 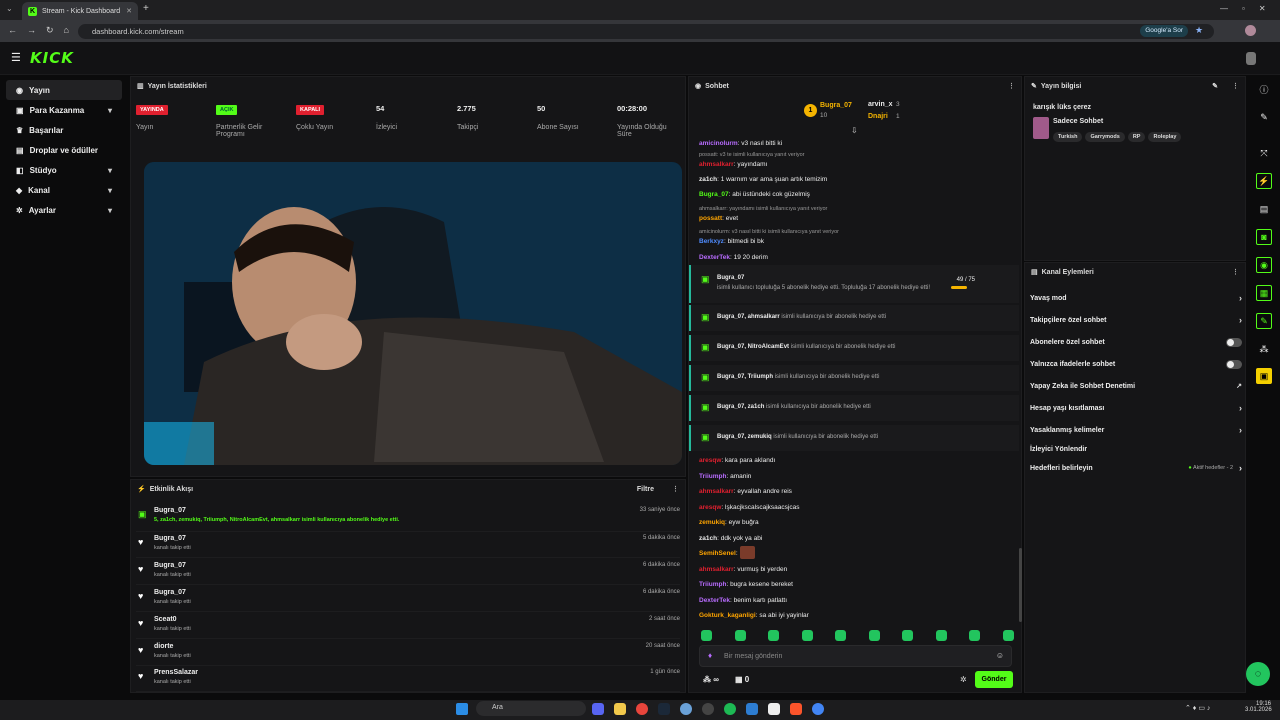 I want to click on action-followers-only: Takipçilere özel sohbet ›, so click(x=1136, y=320).